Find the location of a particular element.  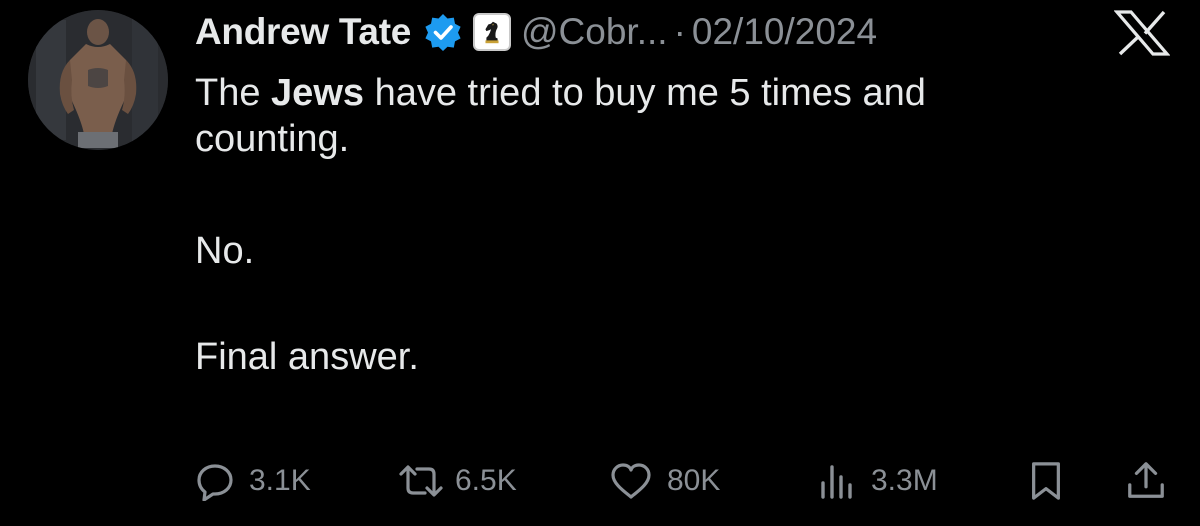

views-icon is located at coordinates (836, 482).